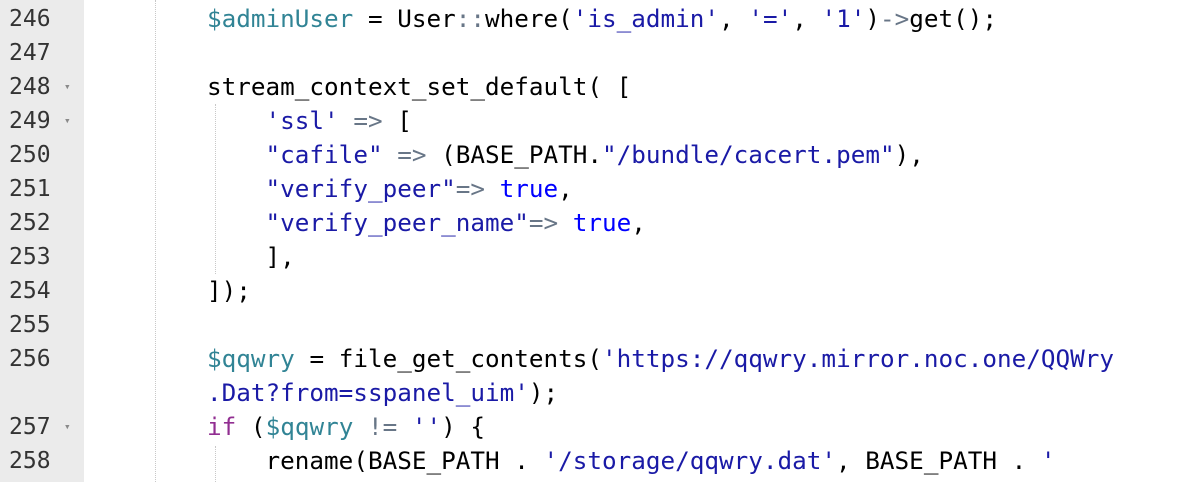  What do you see at coordinates (872, 18) in the screenshot?
I see `code-token: )` at bounding box center [872, 18].